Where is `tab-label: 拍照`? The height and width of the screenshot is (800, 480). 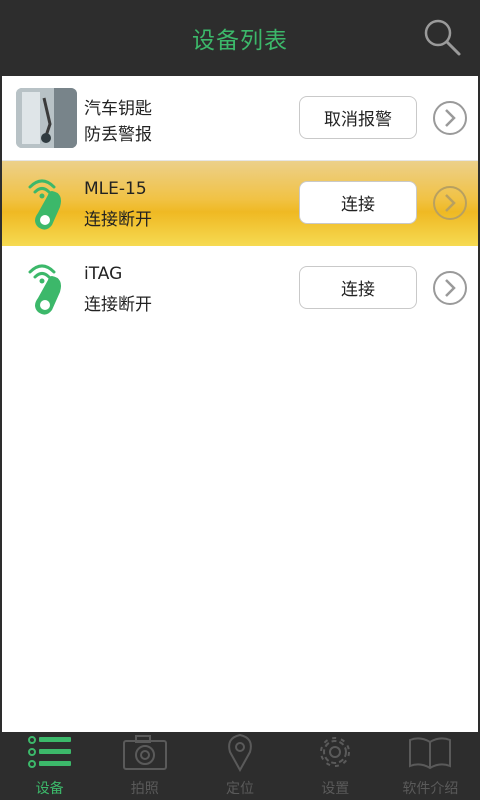 tab-label: 拍照 is located at coordinates (144, 789).